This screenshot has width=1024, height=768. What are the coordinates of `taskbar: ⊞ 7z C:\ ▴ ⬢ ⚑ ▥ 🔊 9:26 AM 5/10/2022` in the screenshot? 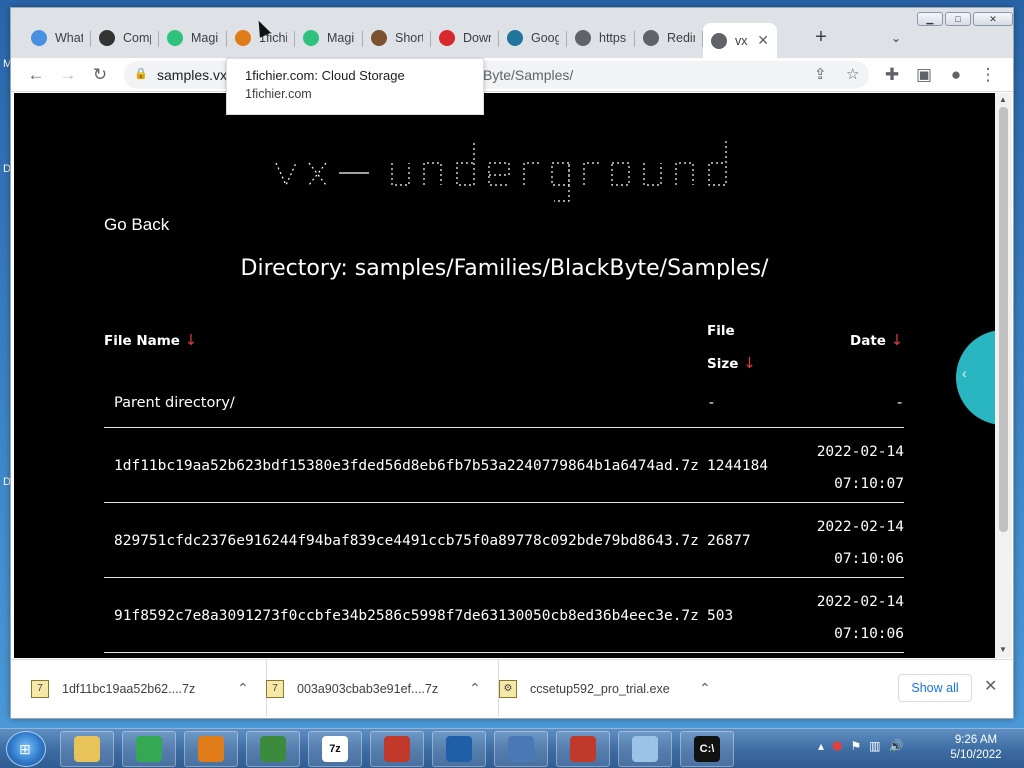 It's located at (512, 748).